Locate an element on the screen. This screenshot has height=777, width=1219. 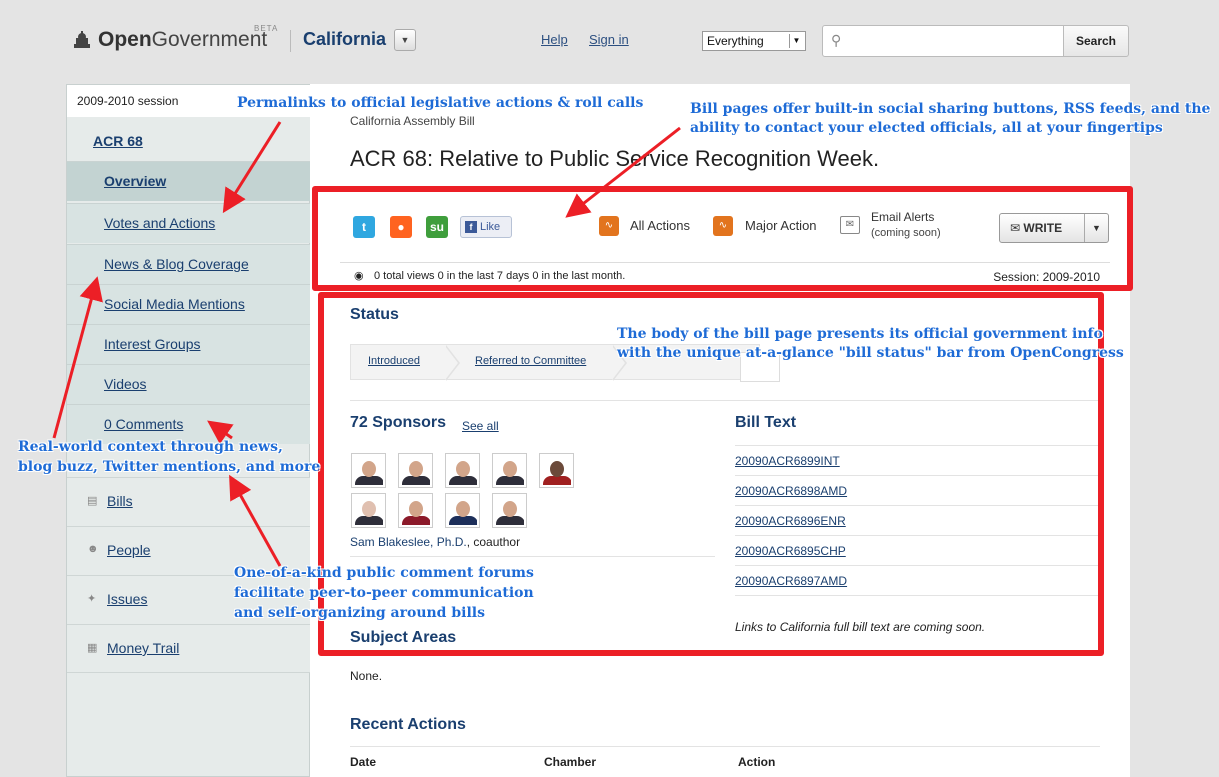
annotation-context-line-2: blog buzz, Twitter mentions, and more is located at coordinates (169, 467).